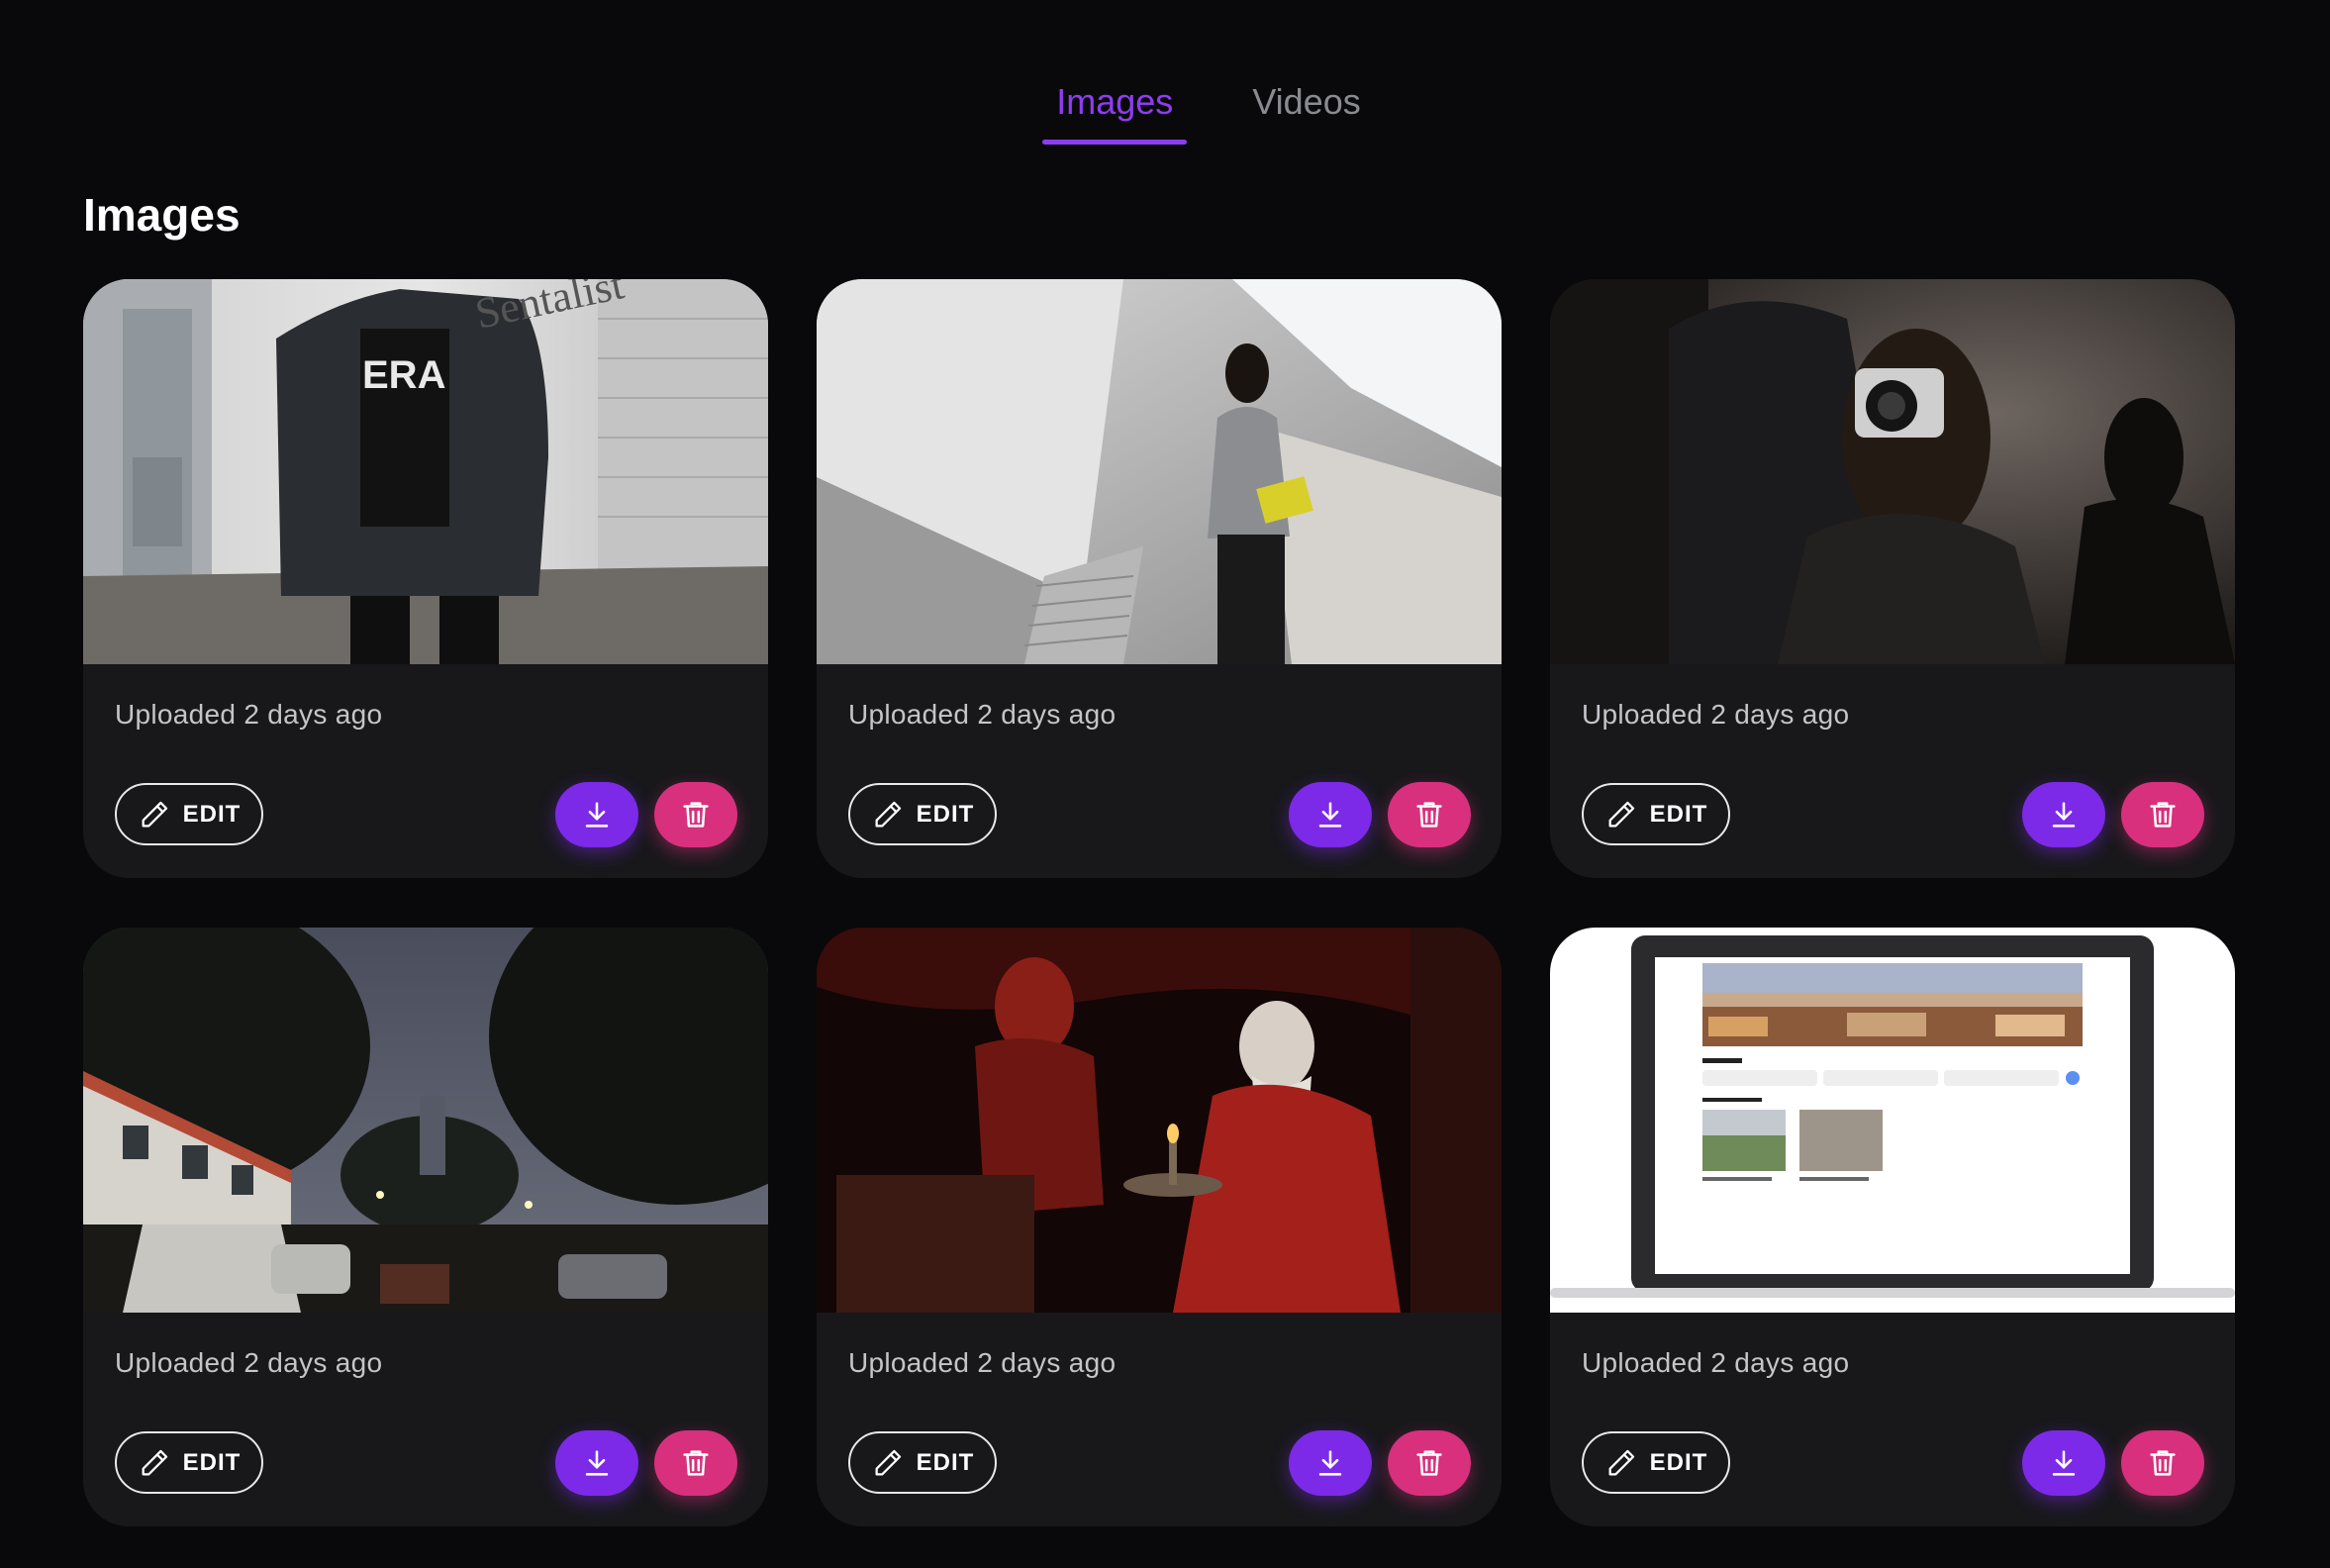  Describe the element at coordinates (425, 471) in the screenshot. I see `image-thumbnail: ERA Sentalist` at that location.